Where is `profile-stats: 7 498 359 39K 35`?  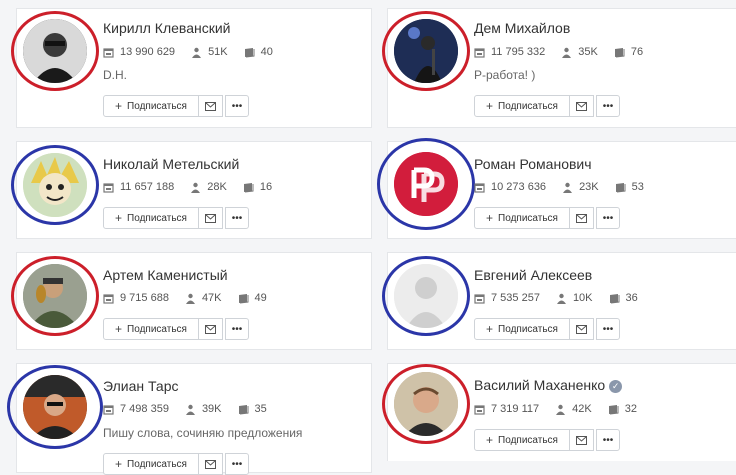 profile-stats: 7 498 359 39K 35 is located at coordinates (193, 409).